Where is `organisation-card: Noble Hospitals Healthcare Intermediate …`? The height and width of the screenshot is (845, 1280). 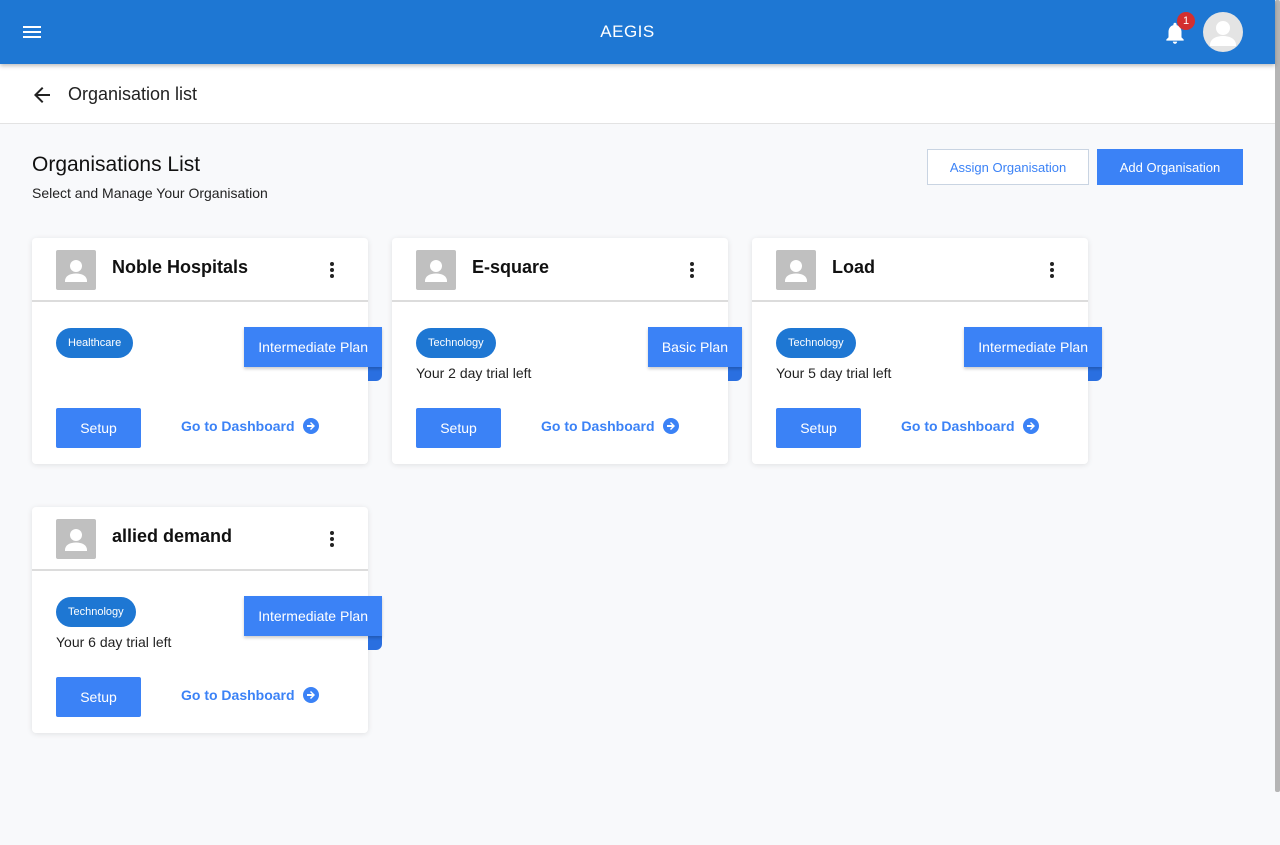
organisation-card: Noble Hospitals Healthcare Intermediate … is located at coordinates (207, 351).